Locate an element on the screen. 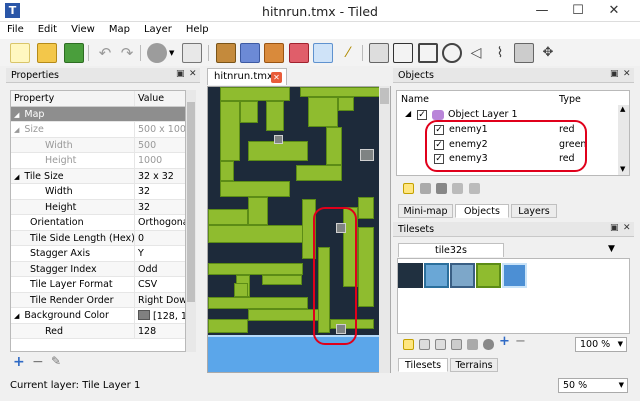 This screenshot has height=401, width=640. edit-terrain-icon is located at coordinates (488, 344).